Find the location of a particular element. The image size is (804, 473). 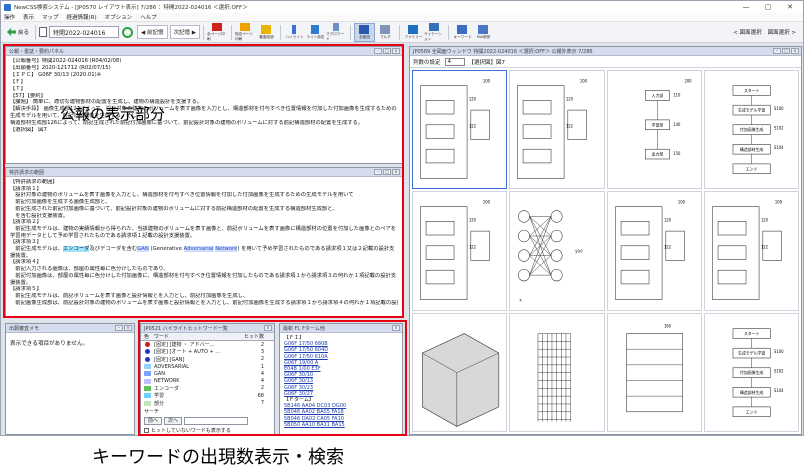

keyword-row: NETWORK 4 is located at coordinates (207, 380).